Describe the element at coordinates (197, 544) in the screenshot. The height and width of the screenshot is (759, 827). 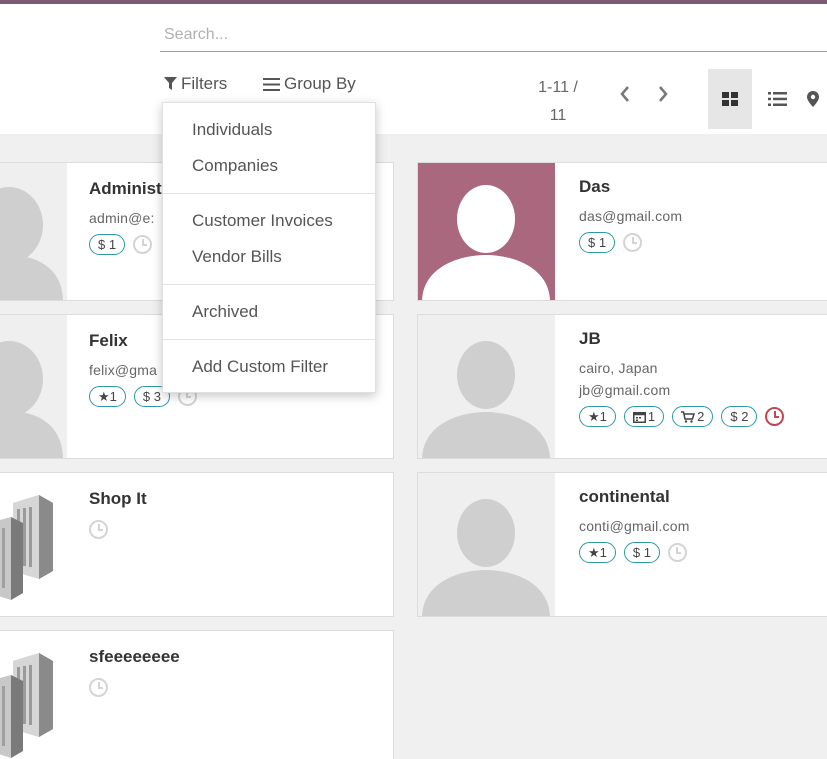
I see `kanban-card-shop-it: Shop It` at that location.